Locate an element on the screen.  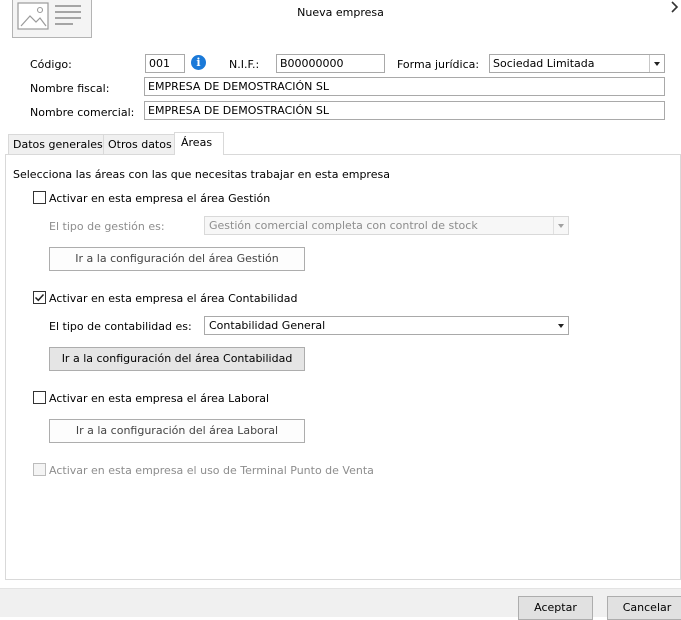
nombre-fiscal-label: Nombre fiscal: is located at coordinates (70, 88).